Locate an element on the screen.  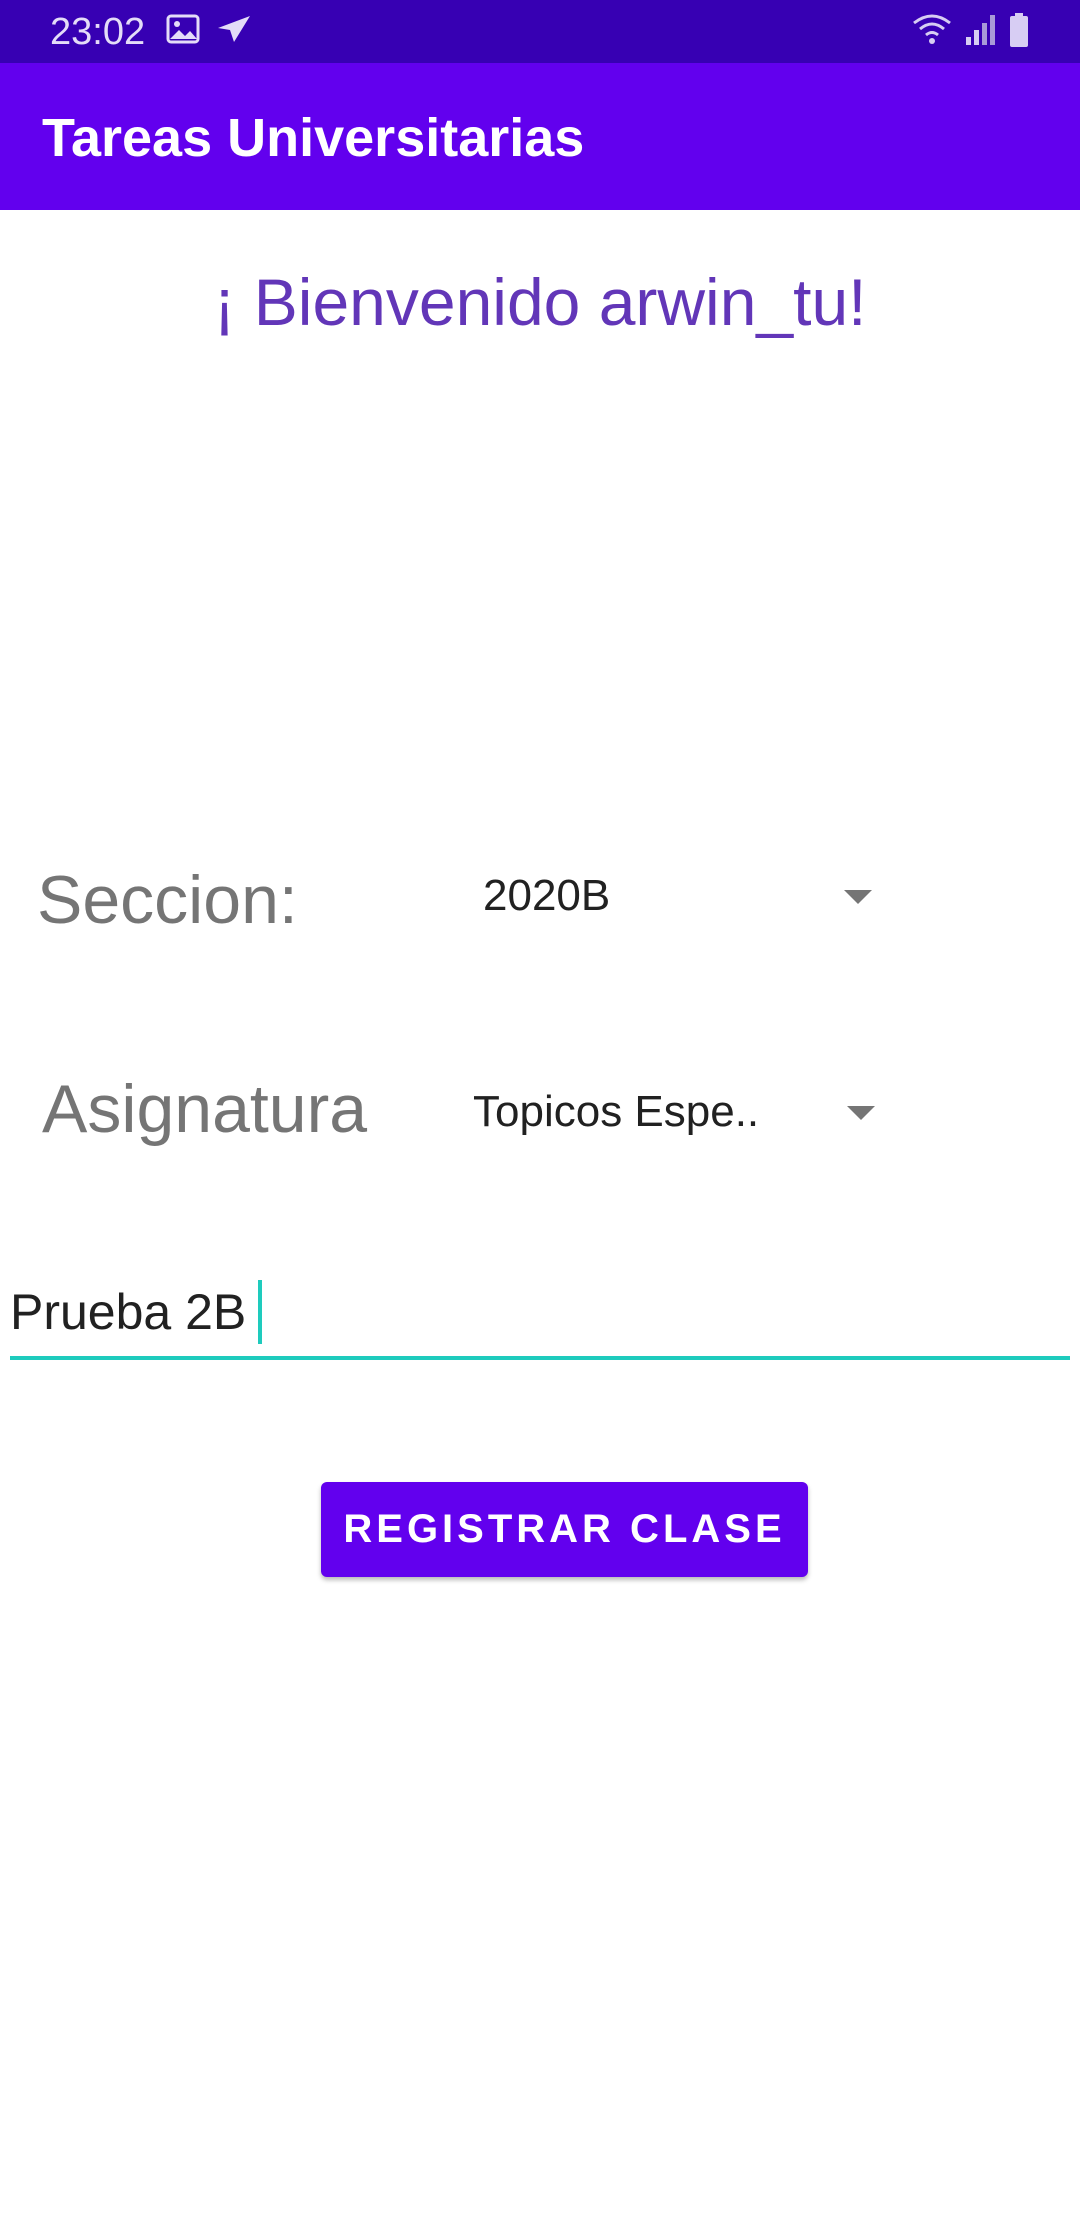
app-title: Tareas Universitarias is located at coordinates (313, 138).